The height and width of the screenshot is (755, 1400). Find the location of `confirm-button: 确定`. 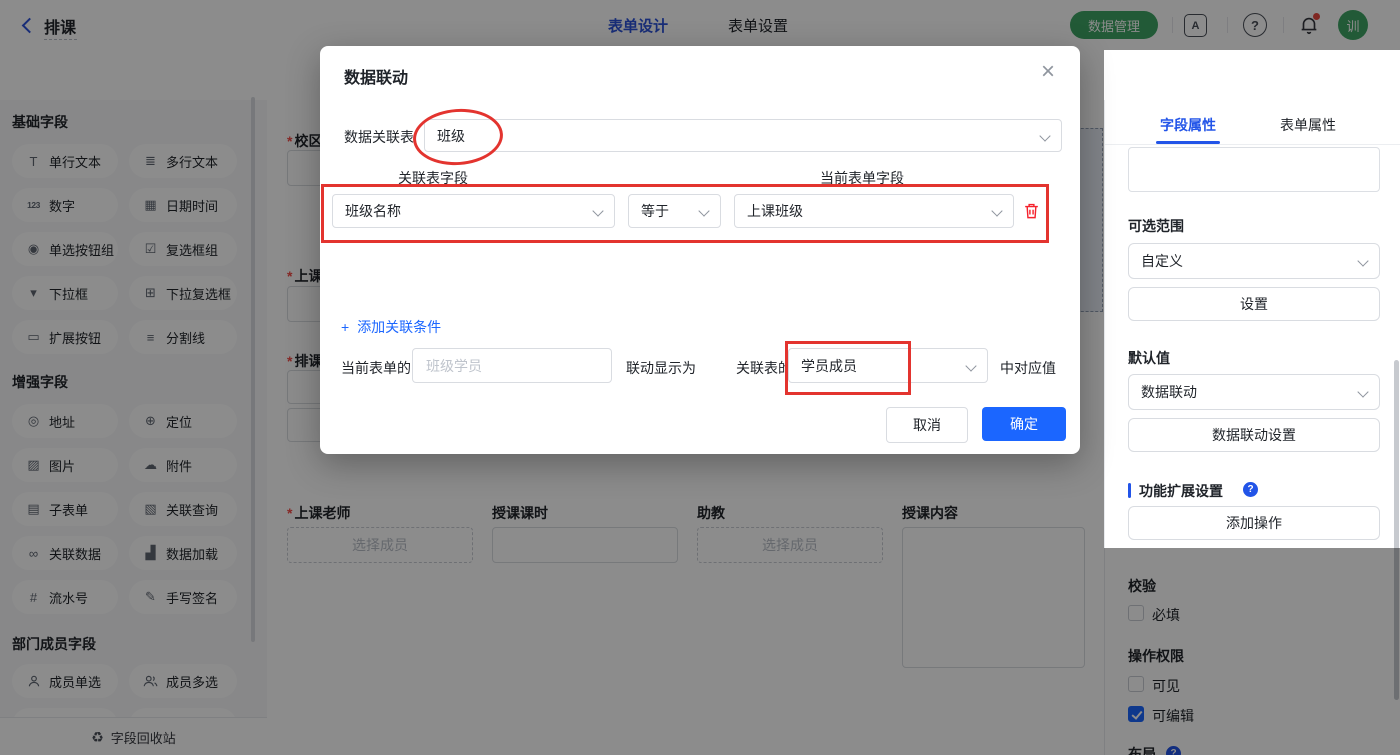

confirm-button: 确定 is located at coordinates (1024, 424).